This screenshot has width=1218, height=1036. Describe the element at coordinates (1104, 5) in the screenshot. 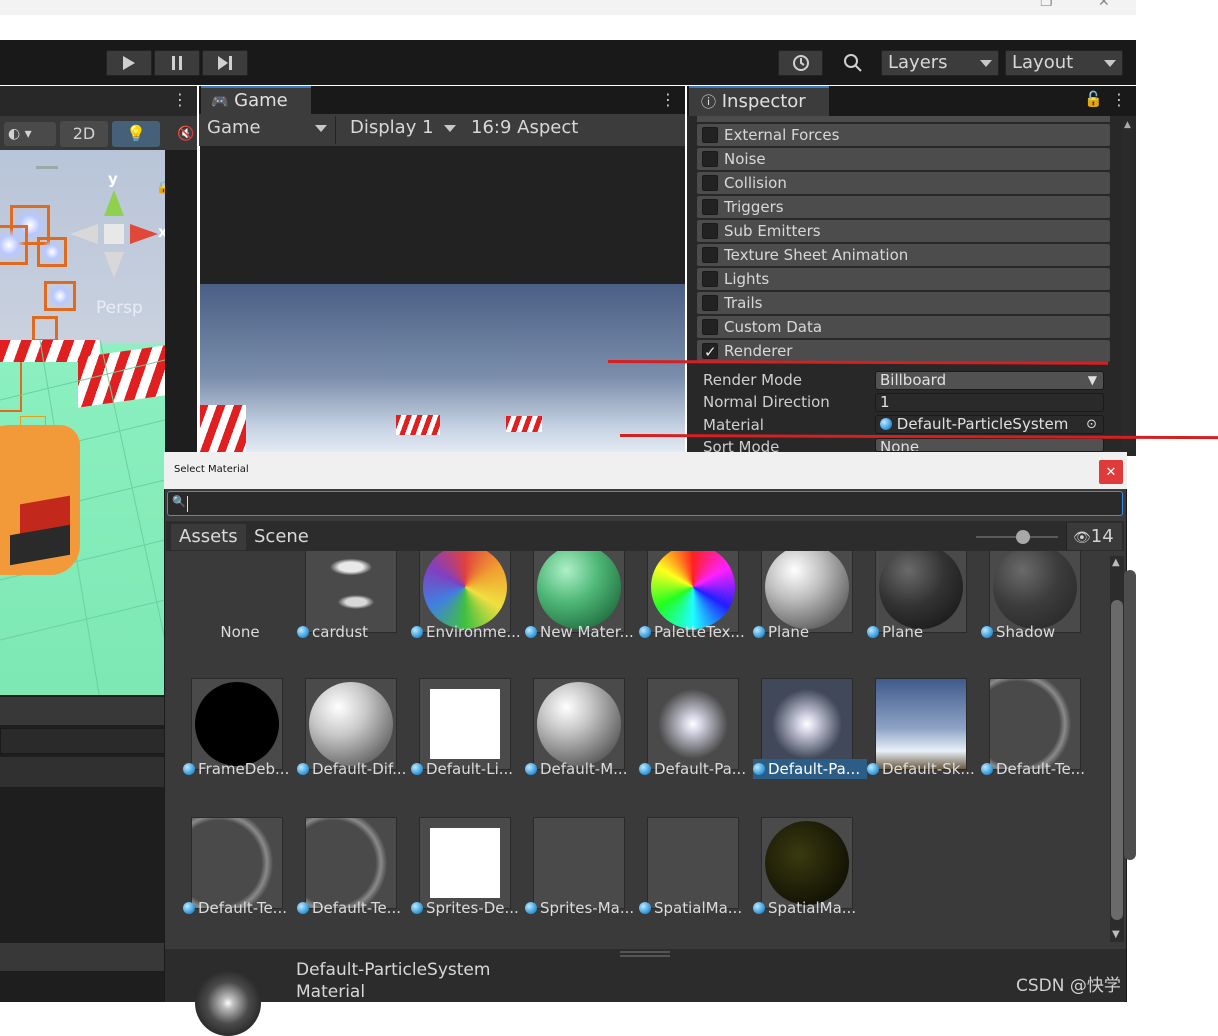

I see `close-window-icon: ✕` at that location.